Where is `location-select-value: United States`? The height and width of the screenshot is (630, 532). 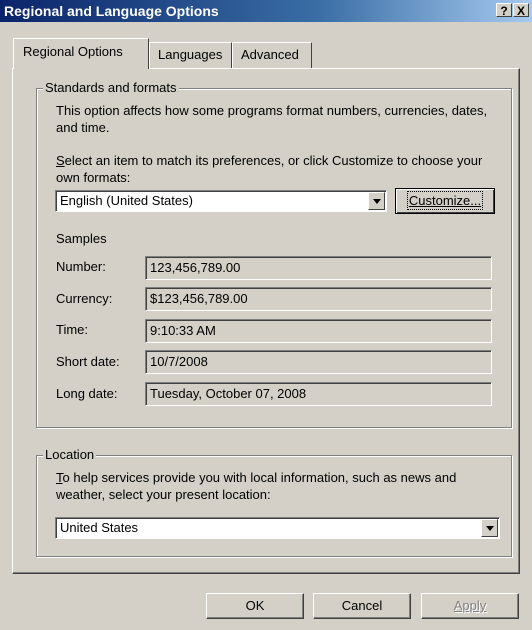
location-select-value: United States is located at coordinates (99, 527).